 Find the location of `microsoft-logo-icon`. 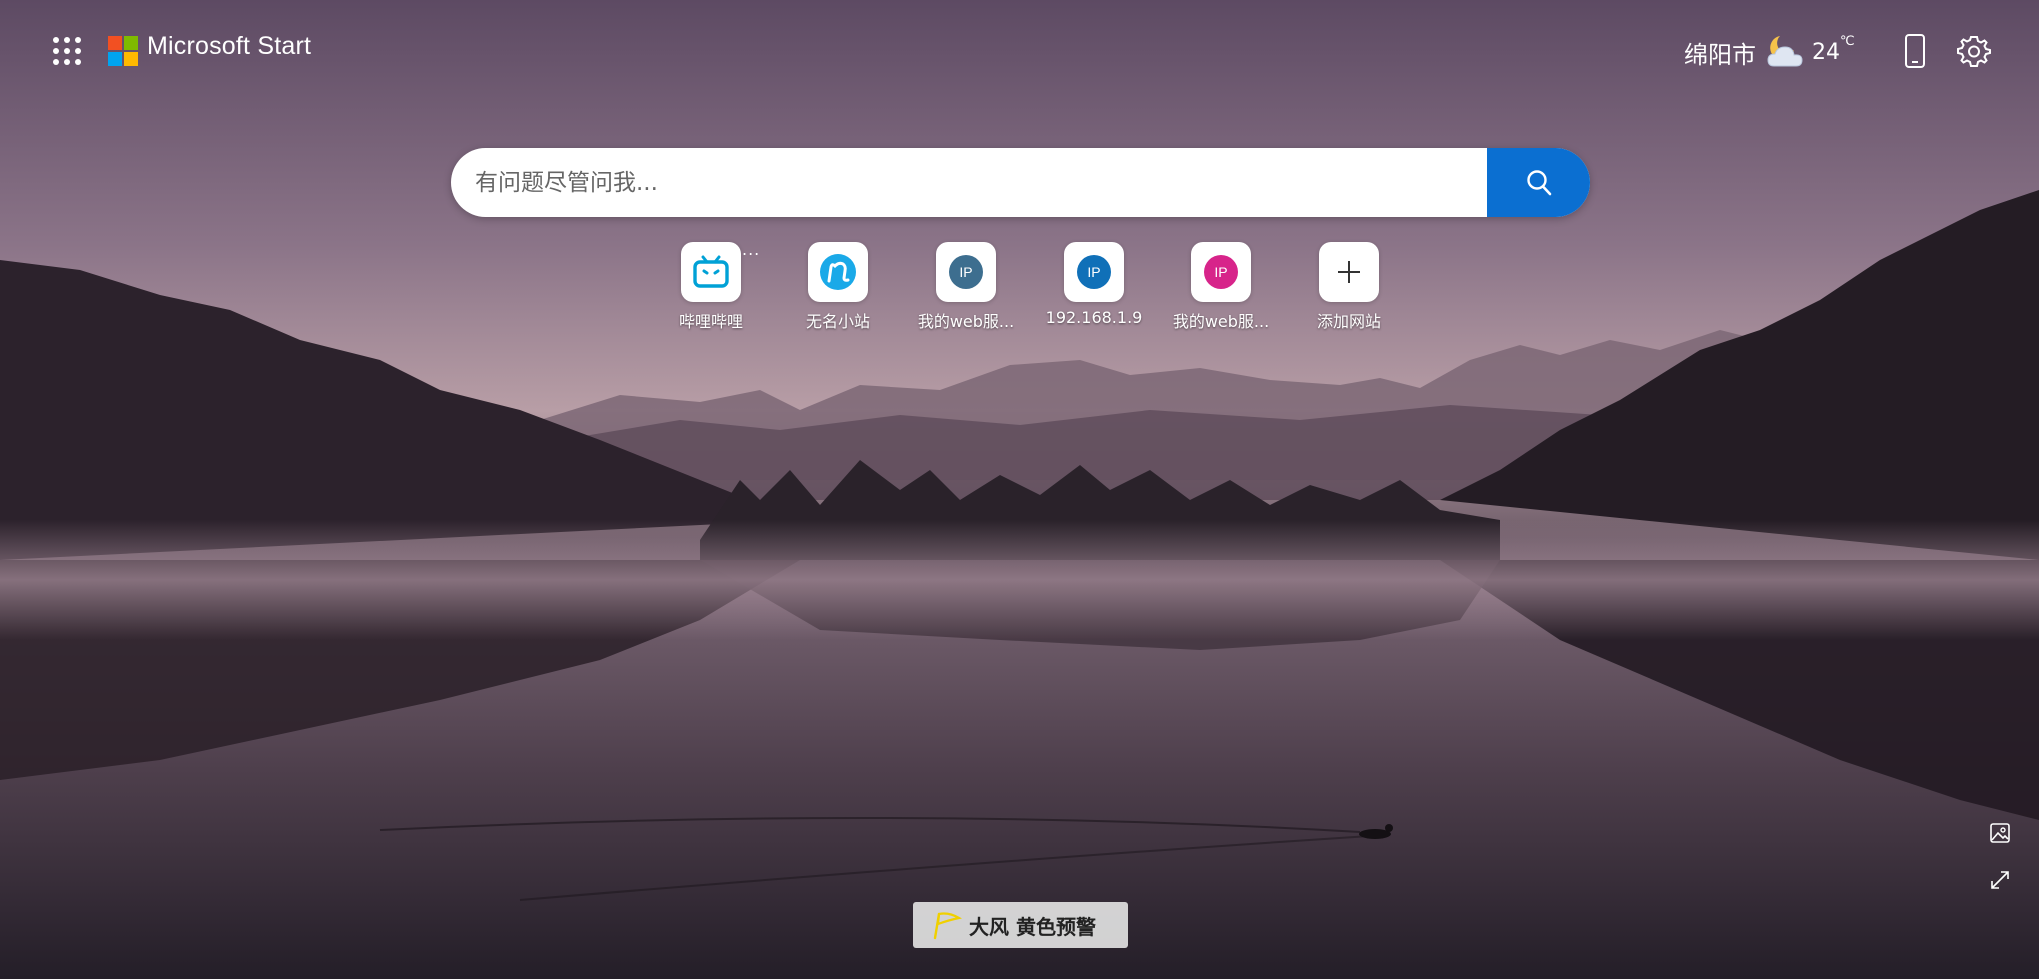

microsoft-logo-icon is located at coordinates (123, 51).